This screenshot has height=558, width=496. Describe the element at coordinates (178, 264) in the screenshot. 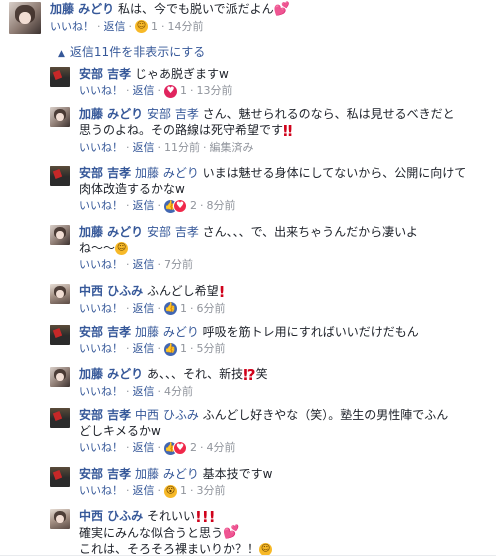

I see `timestamp: 7分前` at that location.